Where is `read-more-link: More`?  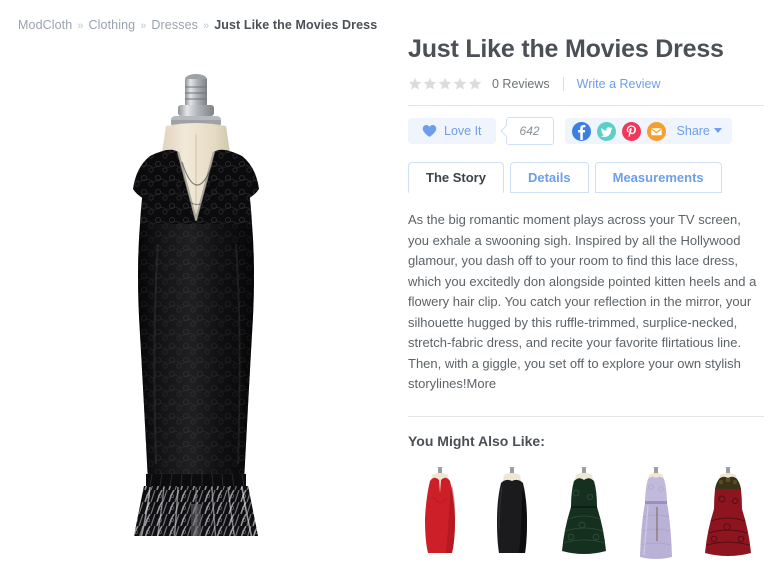 read-more-link: More is located at coordinates (482, 383).